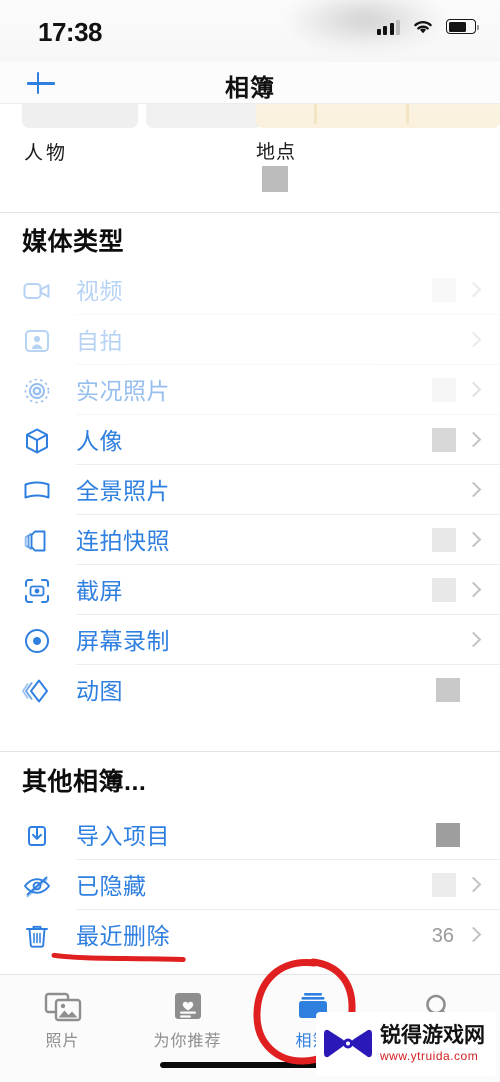 The height and width of the screenshot is (1082, 500). What do you see at coordinates (250, 690) in the screenshot?
I see `list-item-animated: 动图` at bounding box center [250, 690].